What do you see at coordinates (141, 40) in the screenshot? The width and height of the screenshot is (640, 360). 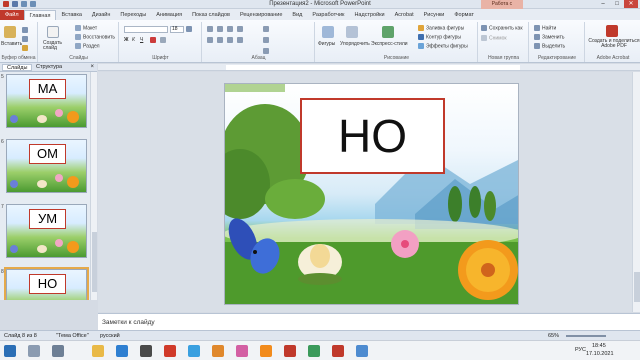 I see `underline-button: Ч` at bounding box center [141, 40].